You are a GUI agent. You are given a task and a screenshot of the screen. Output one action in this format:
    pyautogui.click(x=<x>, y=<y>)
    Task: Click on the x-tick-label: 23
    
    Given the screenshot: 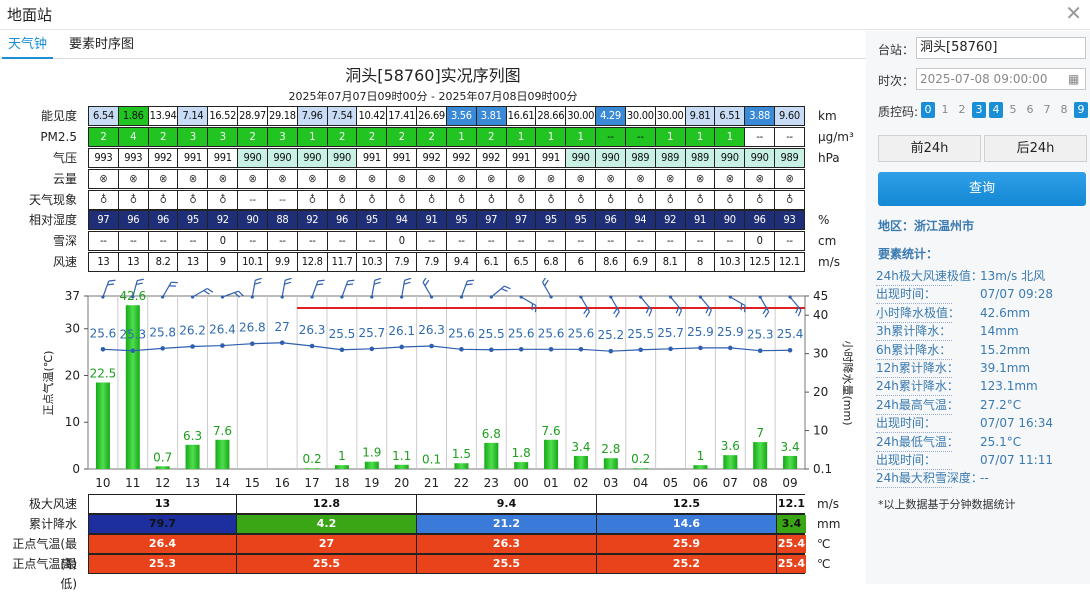 What is the action you would take?
    pyautogui.click(x=491, y=483)
    